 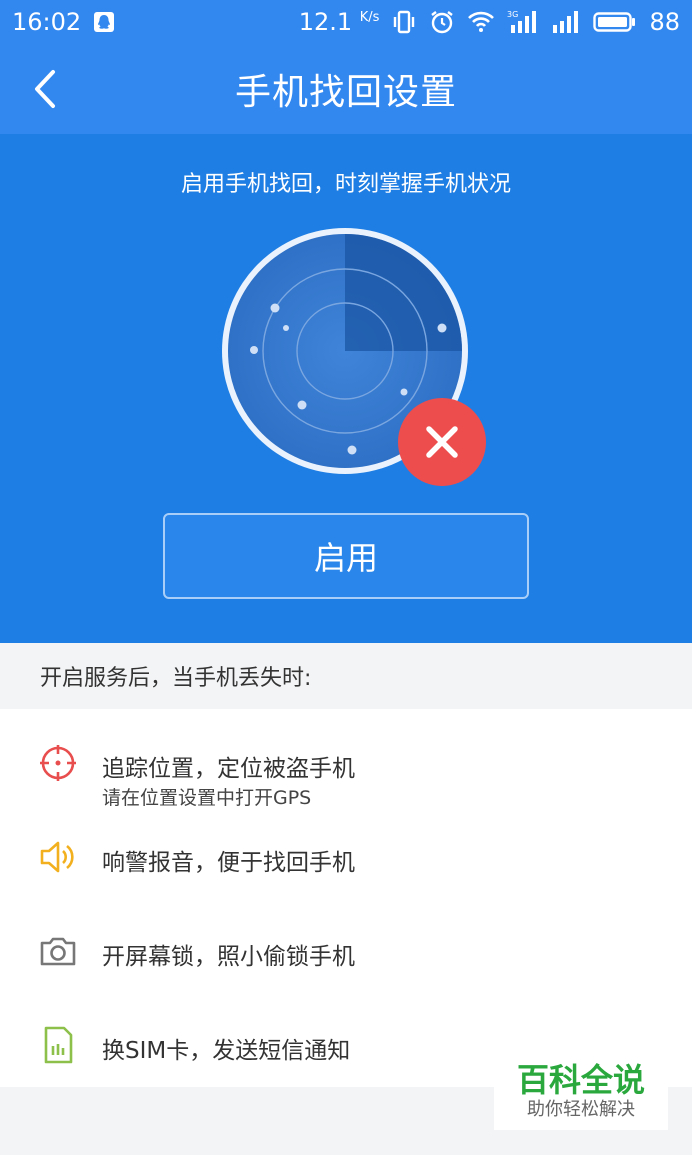 What do you see at coordinates (403, 292) in the screenshot?
I see `radar-sweep` at bounding box center [403, 292].